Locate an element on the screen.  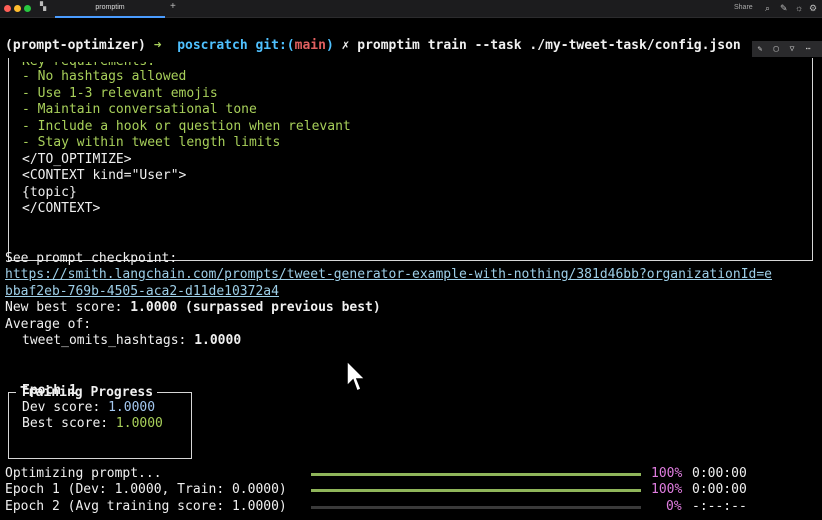
best-score-label-2: Best score: is located at coordinates (69, 423).